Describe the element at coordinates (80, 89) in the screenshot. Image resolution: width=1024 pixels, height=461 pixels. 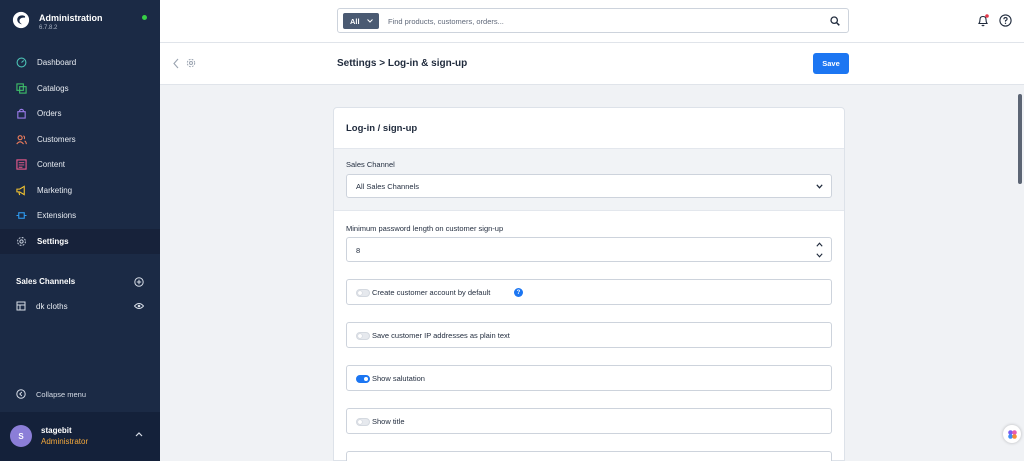
I see `sidebar-item-catalogs: Catalogs` at that location.